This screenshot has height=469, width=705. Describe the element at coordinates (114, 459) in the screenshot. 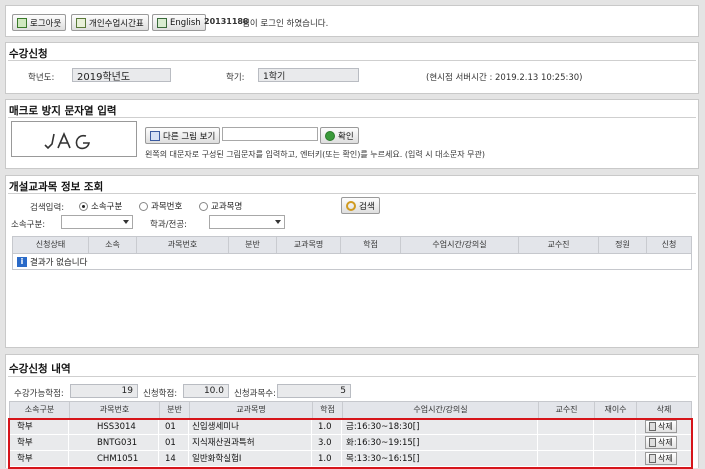

I see `cell-code: CHM1051` at that location.